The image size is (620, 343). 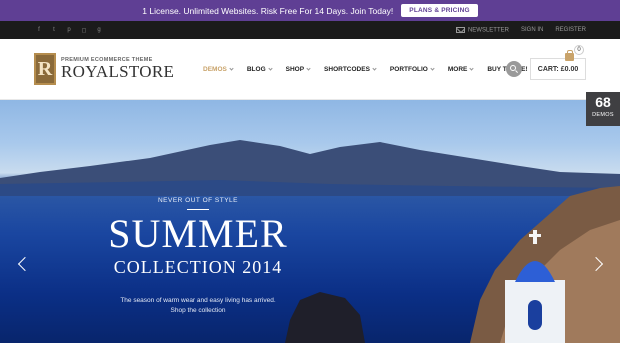 What do you see at coordinates (514, 69) in the screenshot?
I see `search-button` at bounding box center [514, 69].